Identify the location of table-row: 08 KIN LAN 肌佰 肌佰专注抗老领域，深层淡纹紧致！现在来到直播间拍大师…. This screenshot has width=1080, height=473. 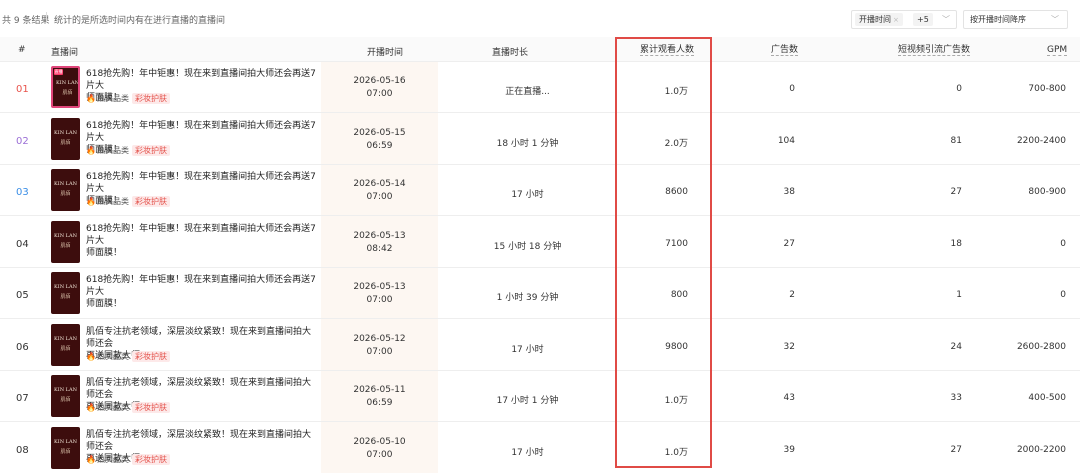
(540, 448).